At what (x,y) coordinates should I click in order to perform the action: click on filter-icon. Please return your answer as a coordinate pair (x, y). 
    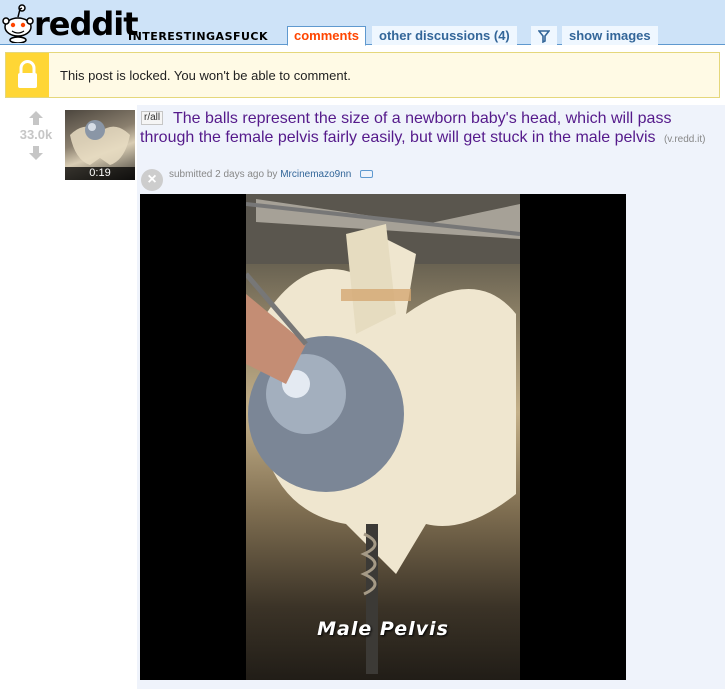
    Looking at the image, I should click on (544, 37).